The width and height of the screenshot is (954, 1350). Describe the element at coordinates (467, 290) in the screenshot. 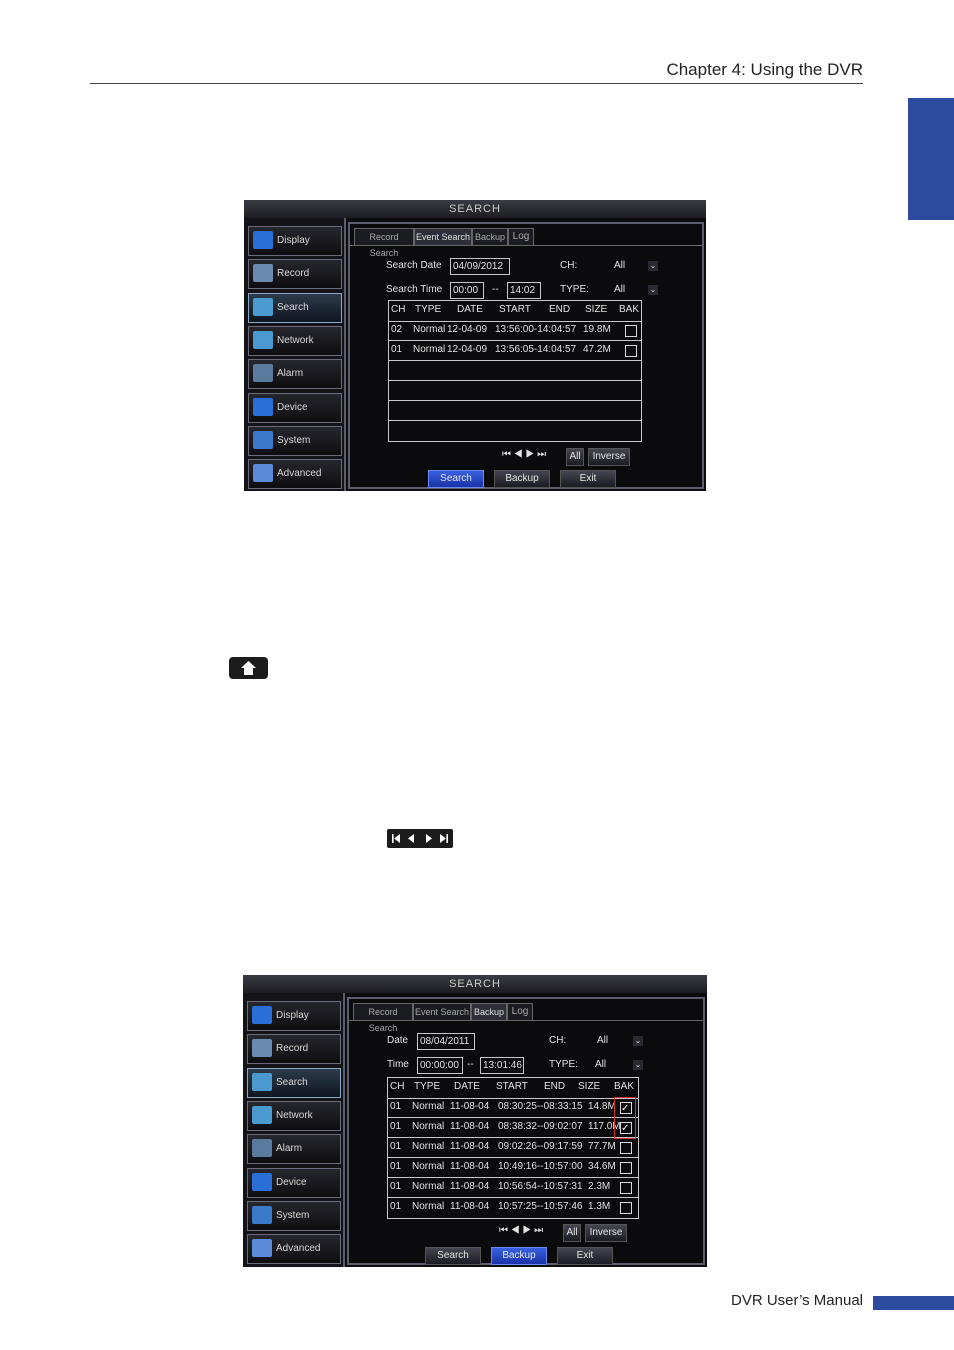

I see `time-from-field: 00:00` at that location.